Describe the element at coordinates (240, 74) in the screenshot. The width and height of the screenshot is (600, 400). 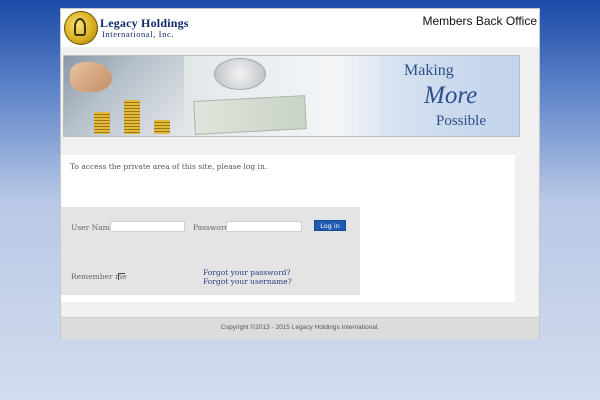
I see `banner-coin-image` at that location.